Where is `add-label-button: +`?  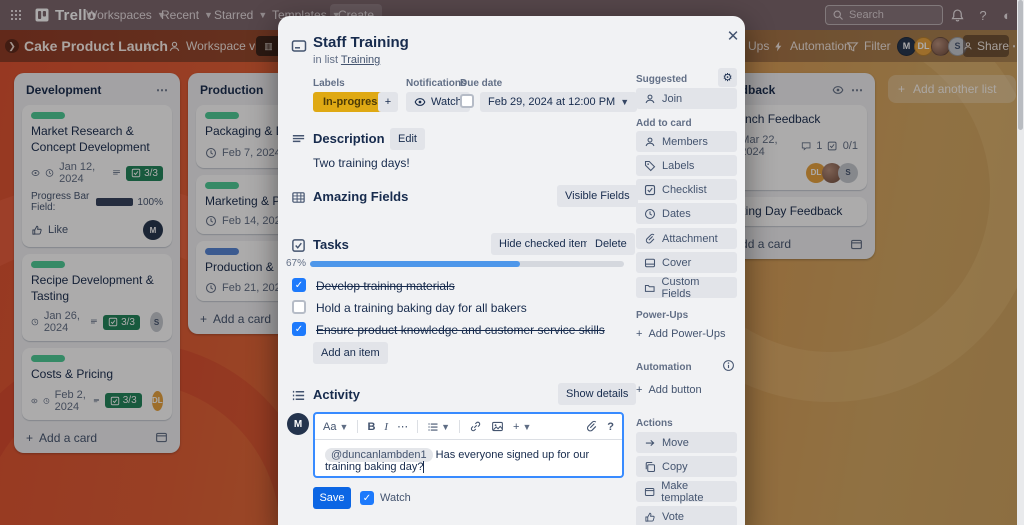
add-label-button: + is located at coordinates (388, 102).